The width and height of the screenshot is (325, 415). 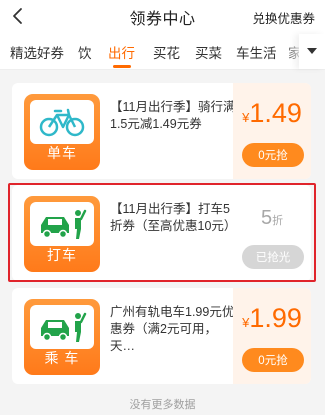 I want to click on coupon-title: 【11月出行季】骑行满1.5元减1.49元券, so click(x=173, y=115).